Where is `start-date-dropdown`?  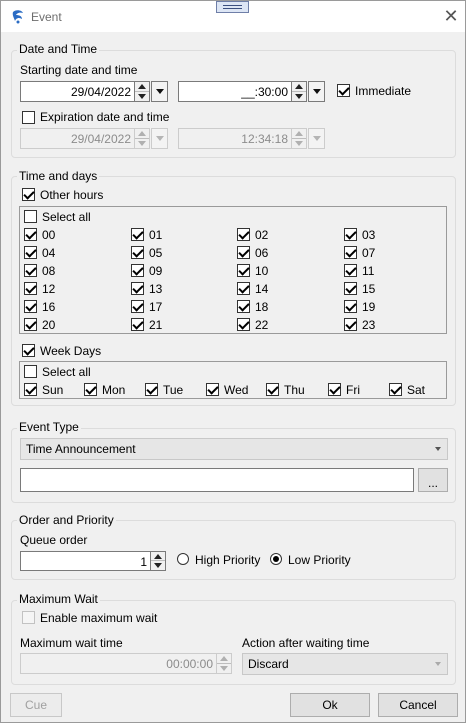 start-date-dropdown is located at coordinates (159, 91).